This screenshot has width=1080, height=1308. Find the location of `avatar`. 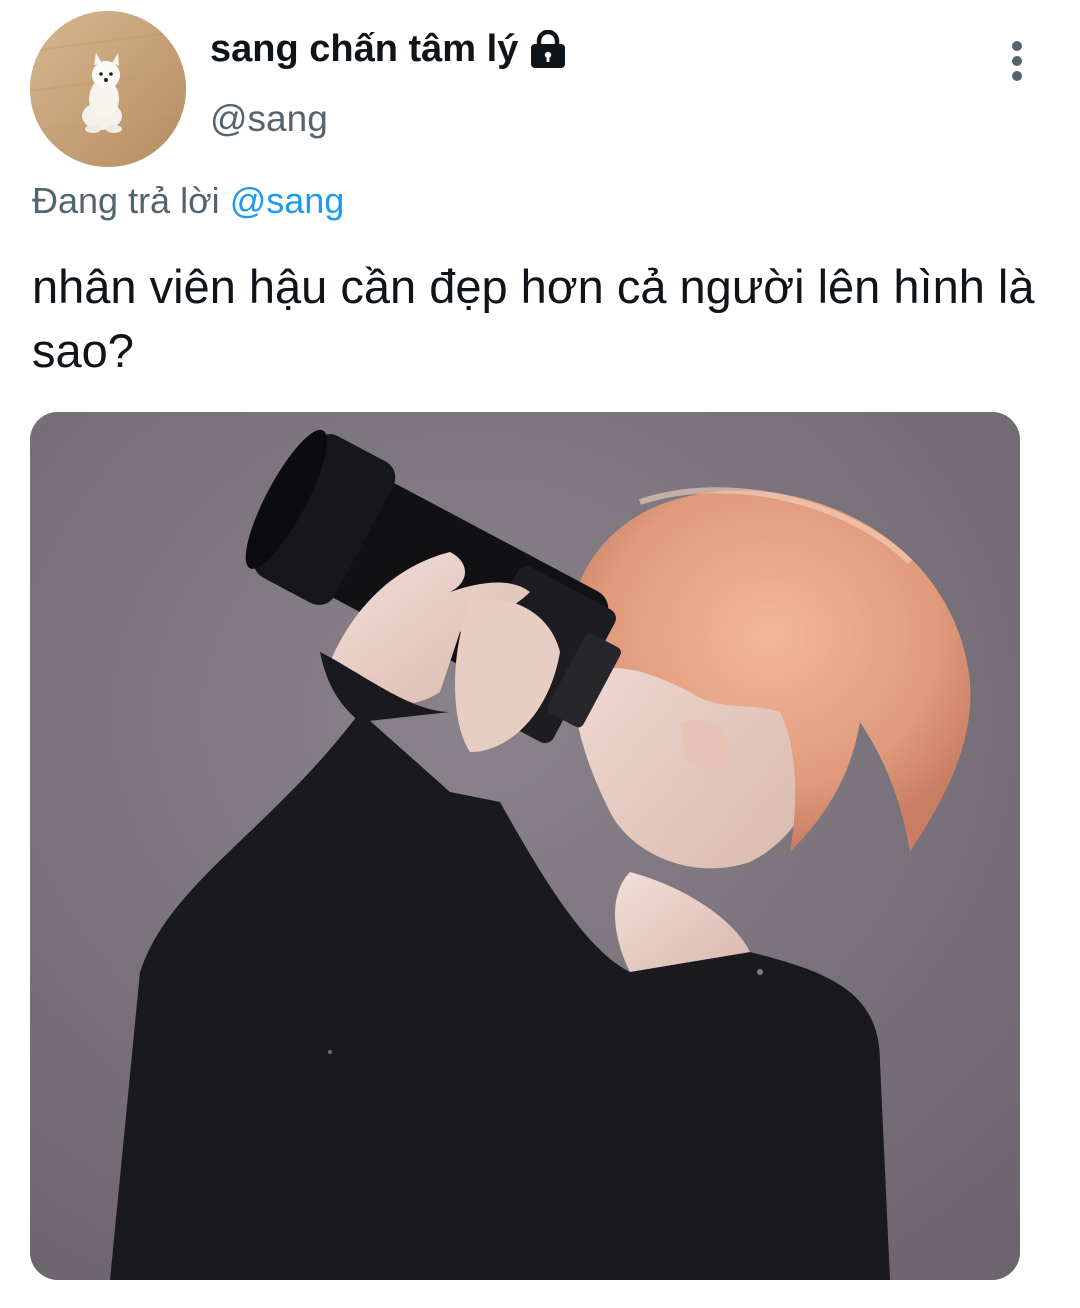

avatar is located at coordinates (108, 89).